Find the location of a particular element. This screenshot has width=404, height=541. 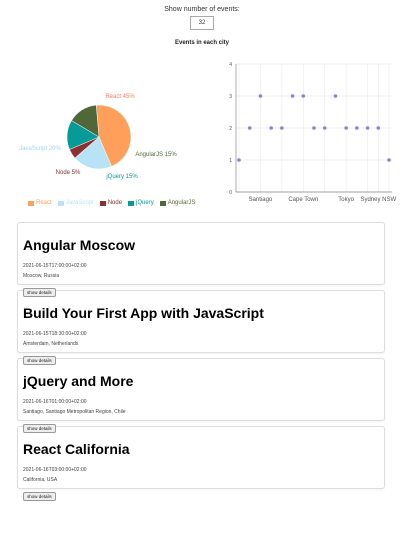

legend-item-react: React is located at coordinates (40, 203).